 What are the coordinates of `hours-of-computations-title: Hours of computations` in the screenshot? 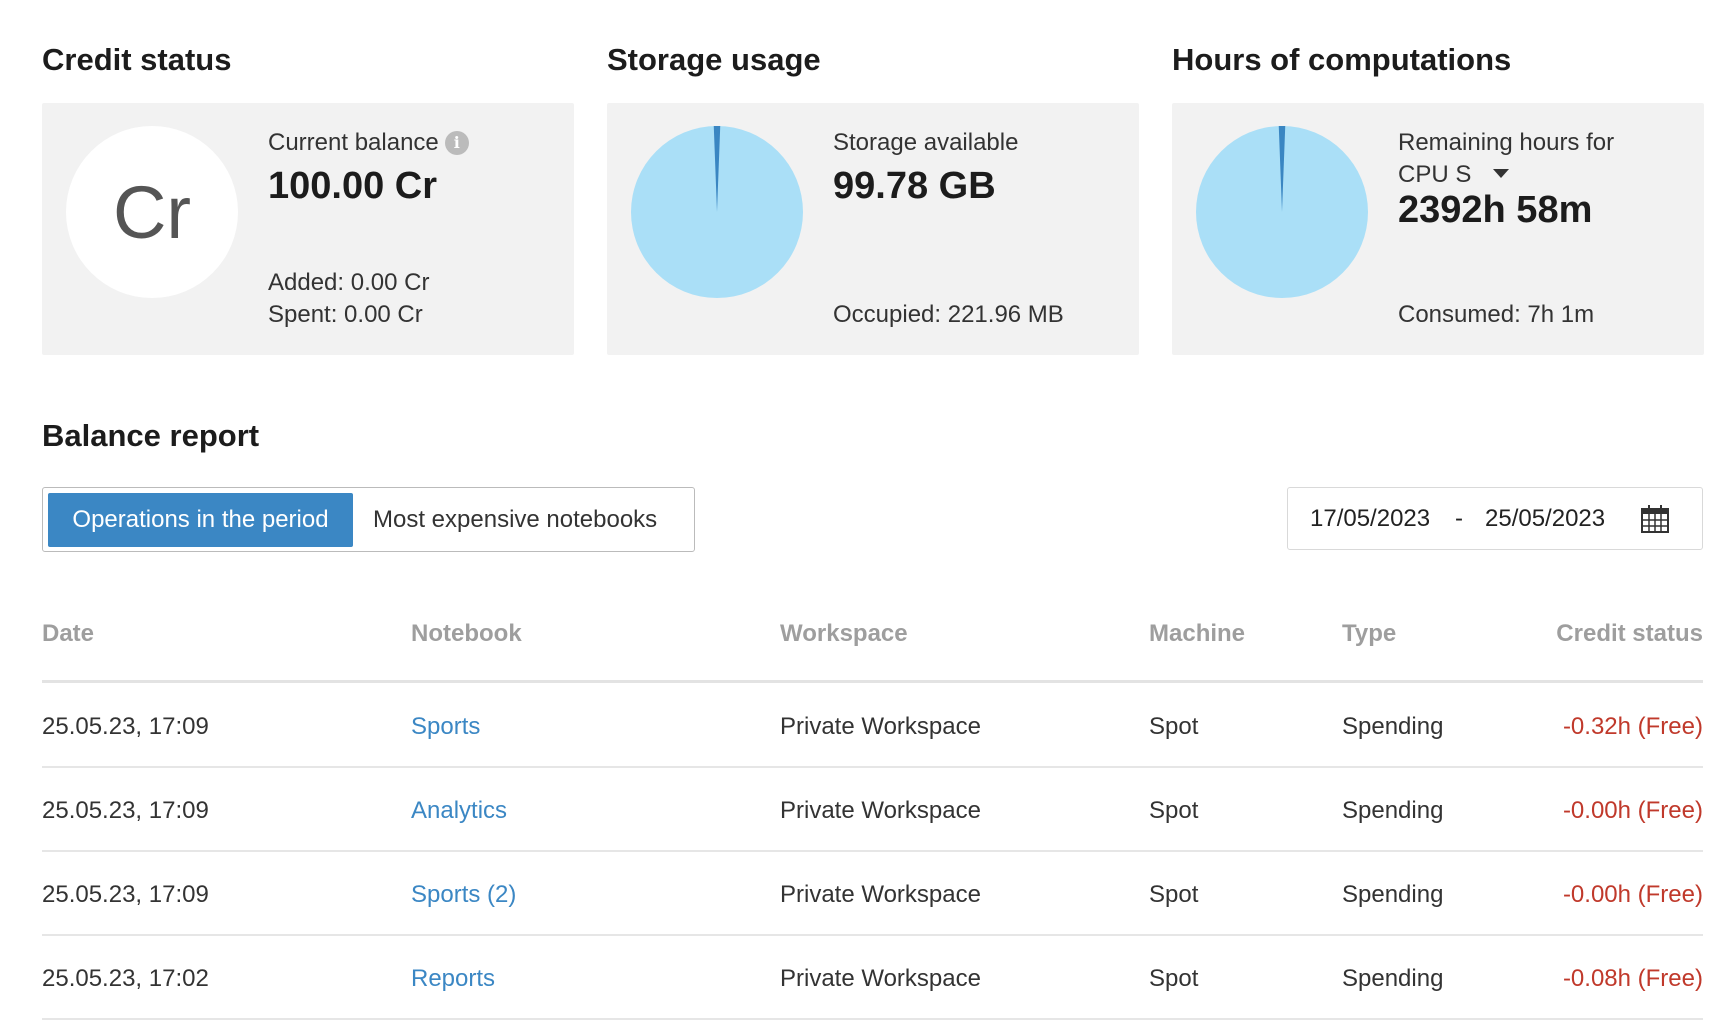 It's located at (1342, 59).